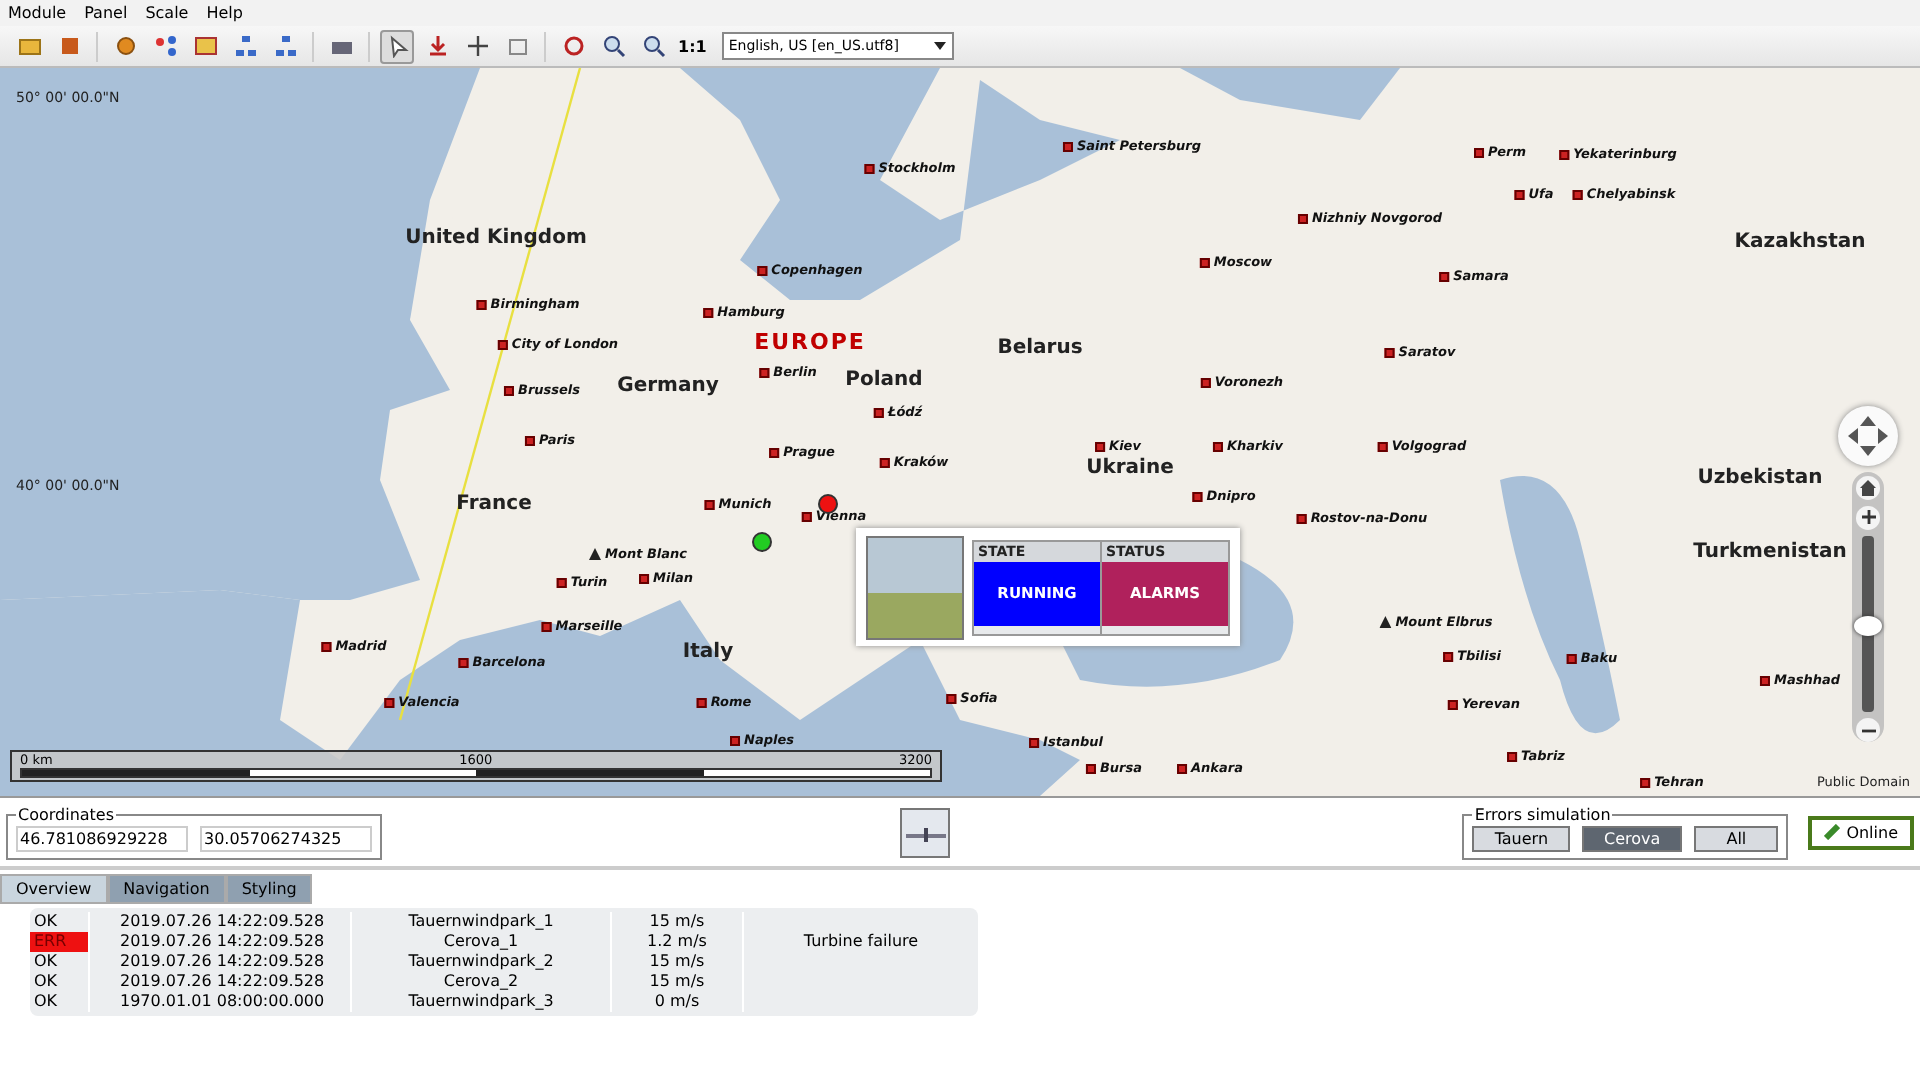 The height and width of the screenshot is (1080, 1920). Describe the element at coordinates (29, 46) in the screenshot. I see `folder-icon` at that location.